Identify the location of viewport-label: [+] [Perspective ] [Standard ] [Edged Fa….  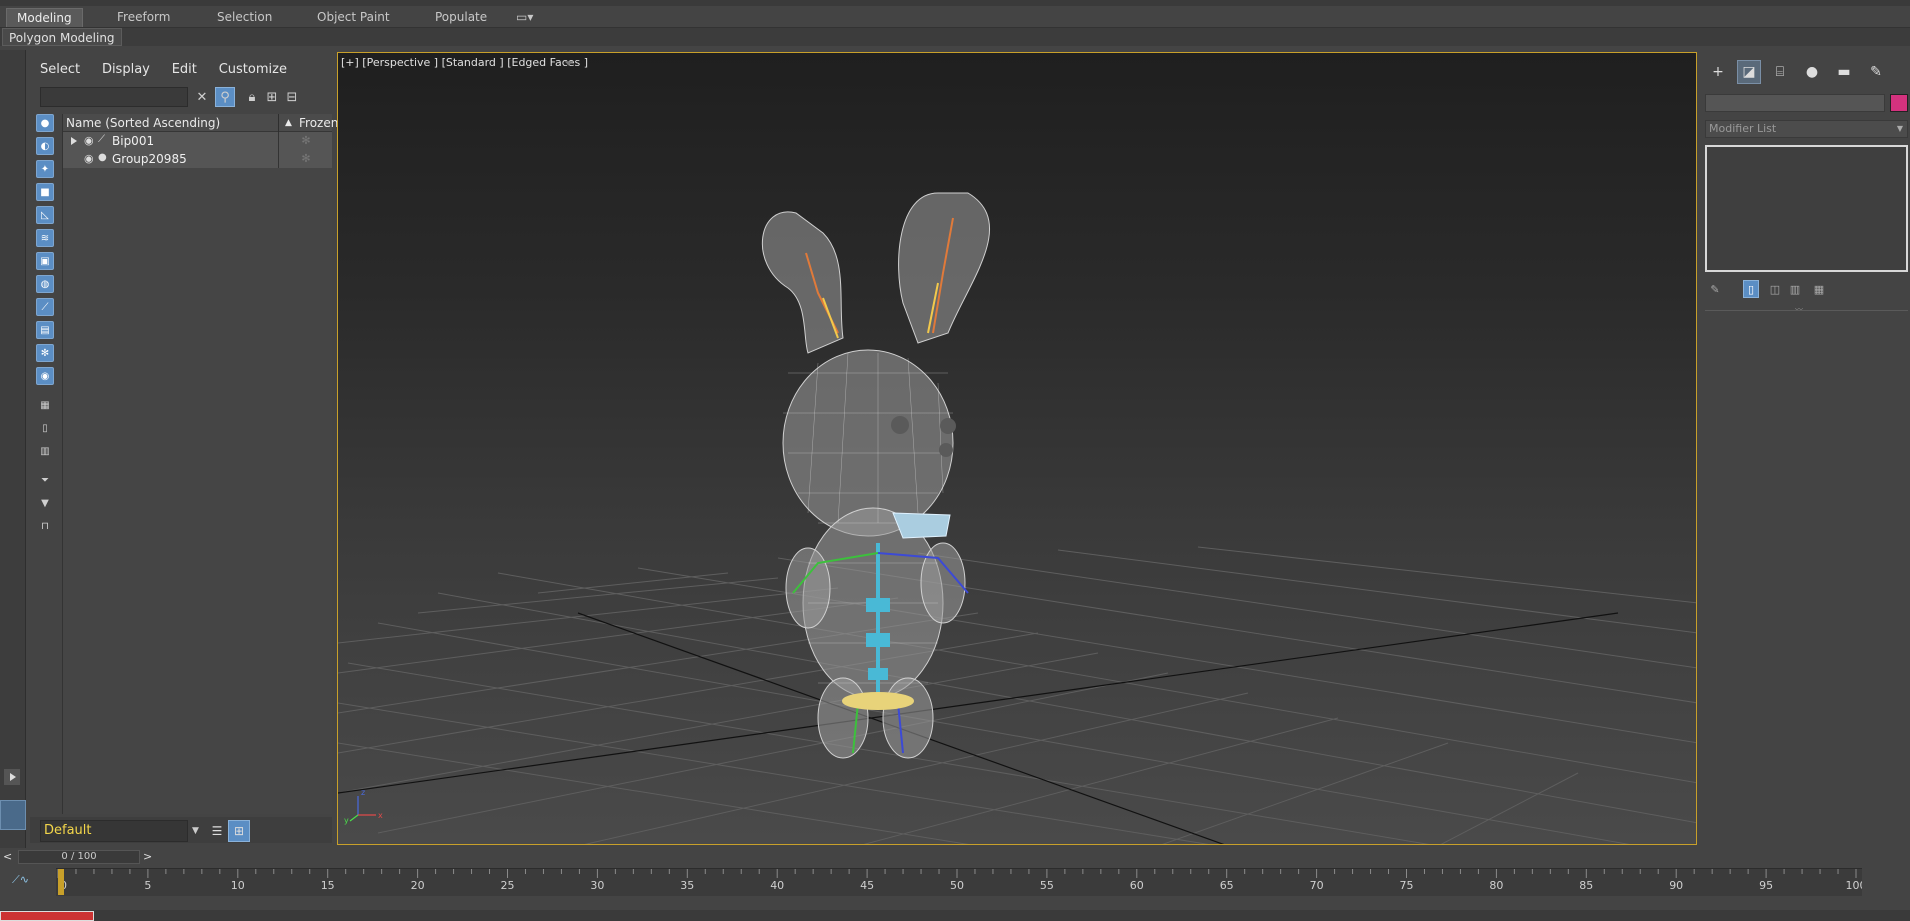
(464, 62).